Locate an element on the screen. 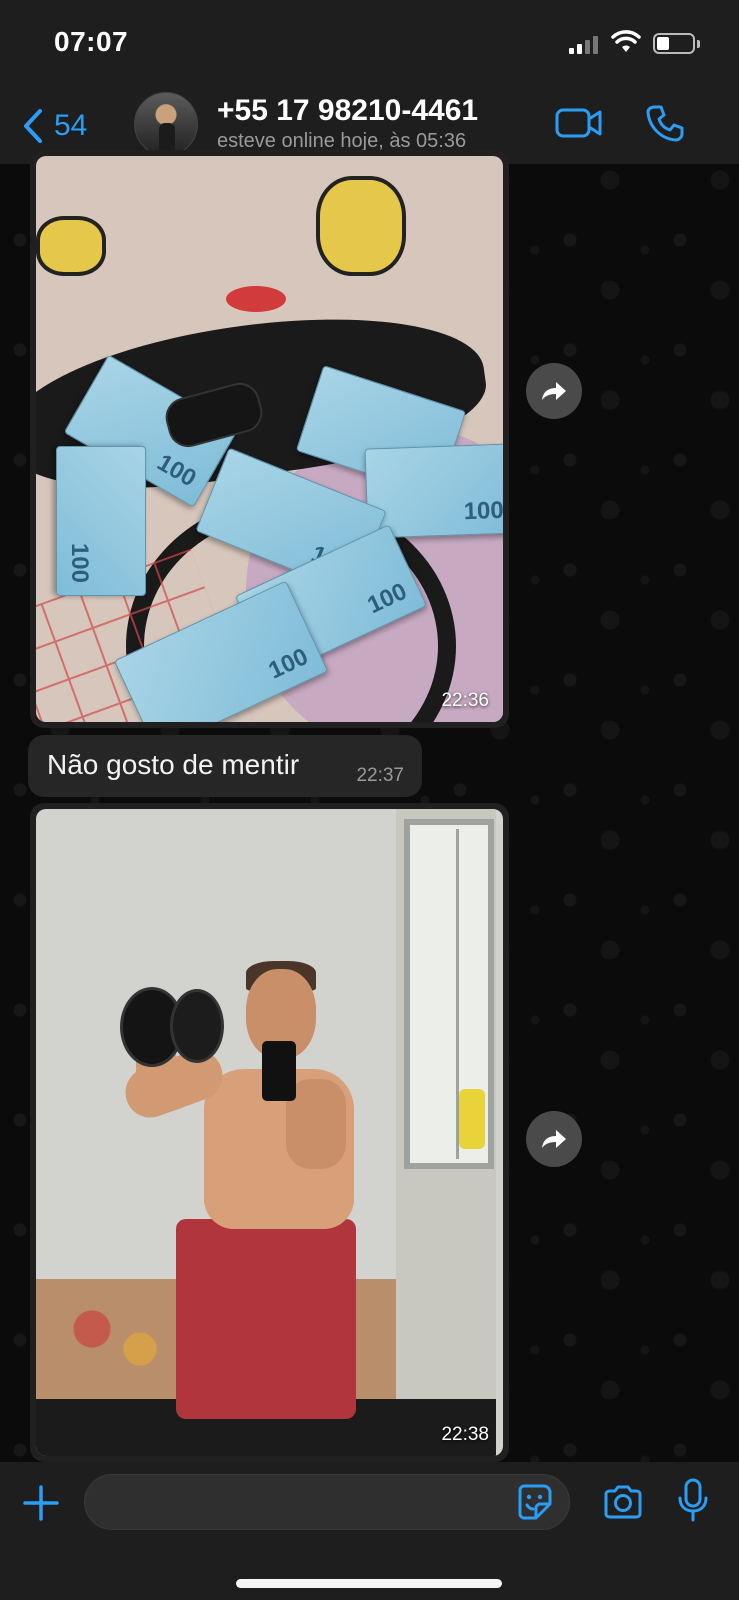  wifi-icon is located at coordinates (626, 41).